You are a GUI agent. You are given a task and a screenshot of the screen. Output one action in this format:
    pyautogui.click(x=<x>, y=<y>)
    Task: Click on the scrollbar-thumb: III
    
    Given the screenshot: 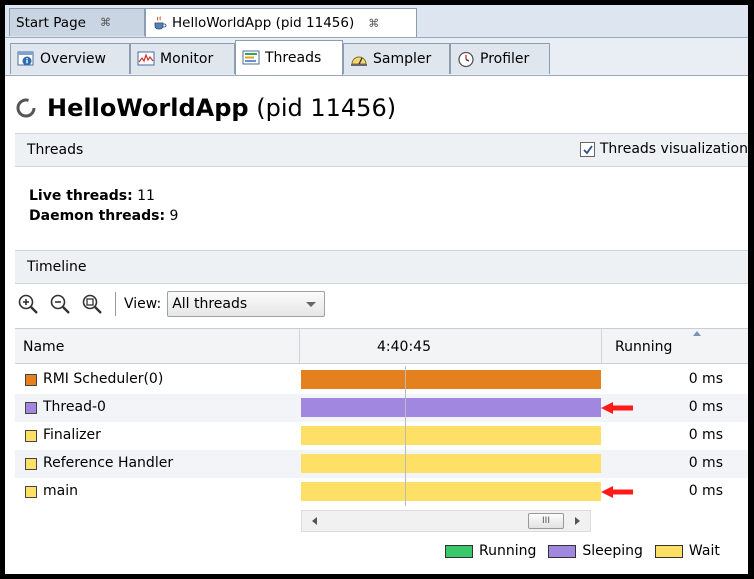 What is the action you would take?
    pyautogui.click(x=546, y=521)
    